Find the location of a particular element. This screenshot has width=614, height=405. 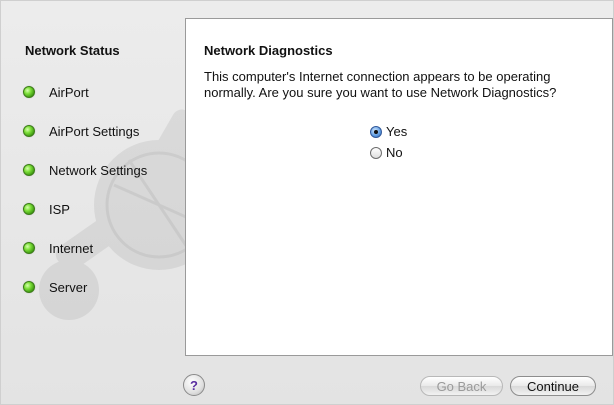

status-item-airport: AirPort is located at coordinates (56, 92).